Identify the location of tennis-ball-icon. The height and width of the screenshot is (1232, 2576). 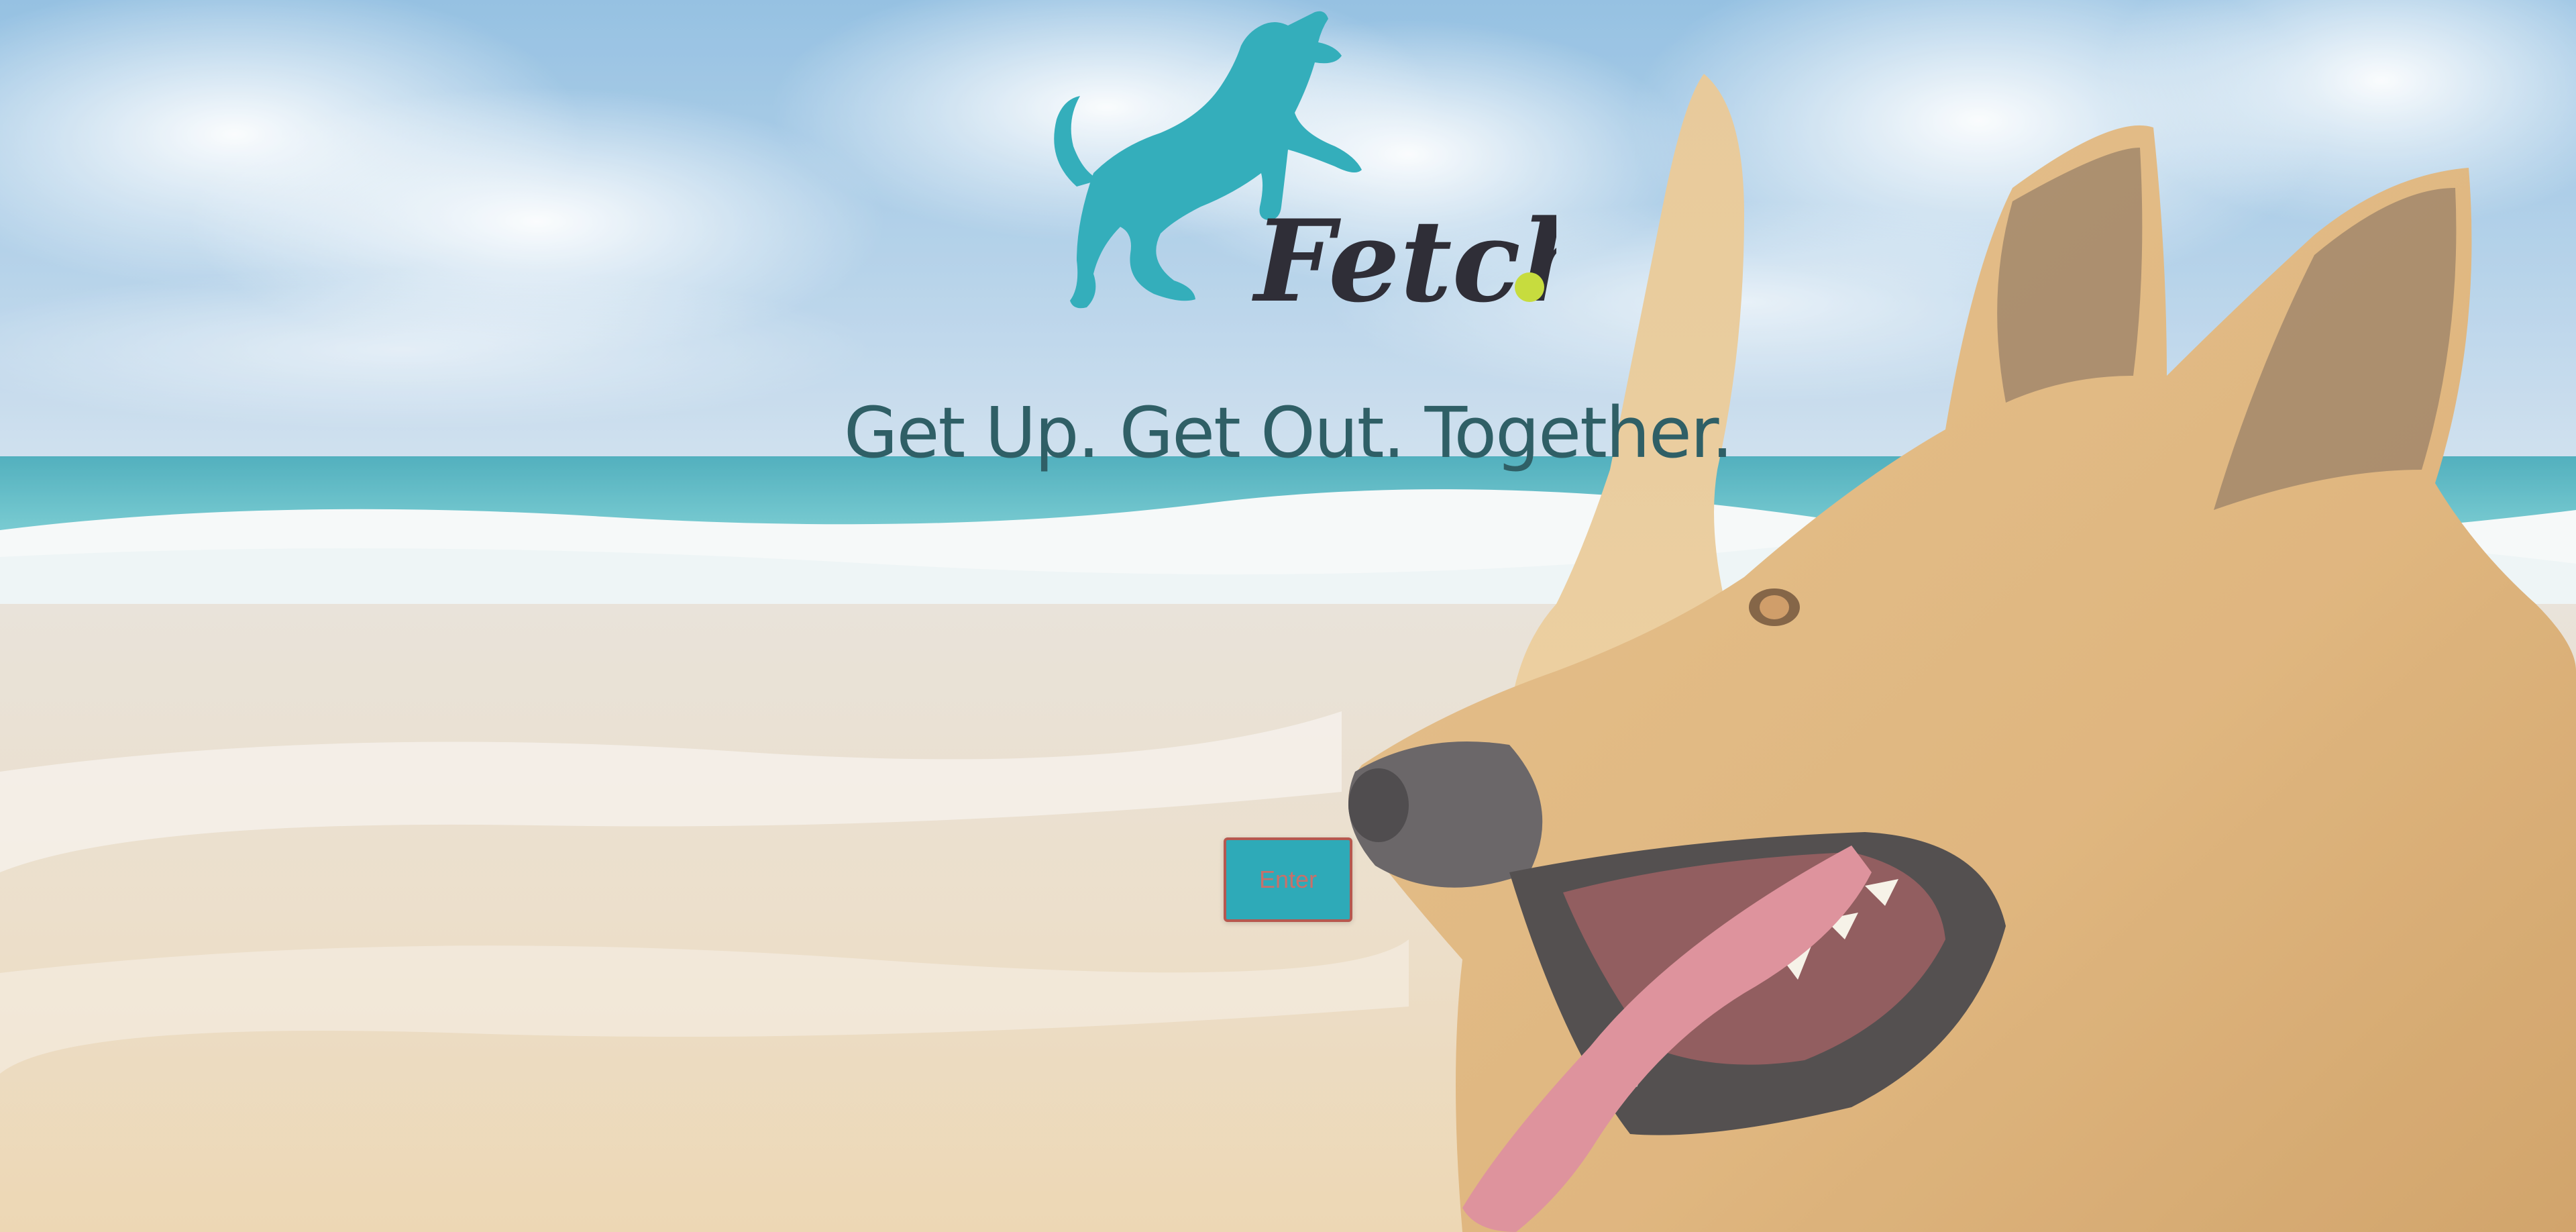
(1529, 287).